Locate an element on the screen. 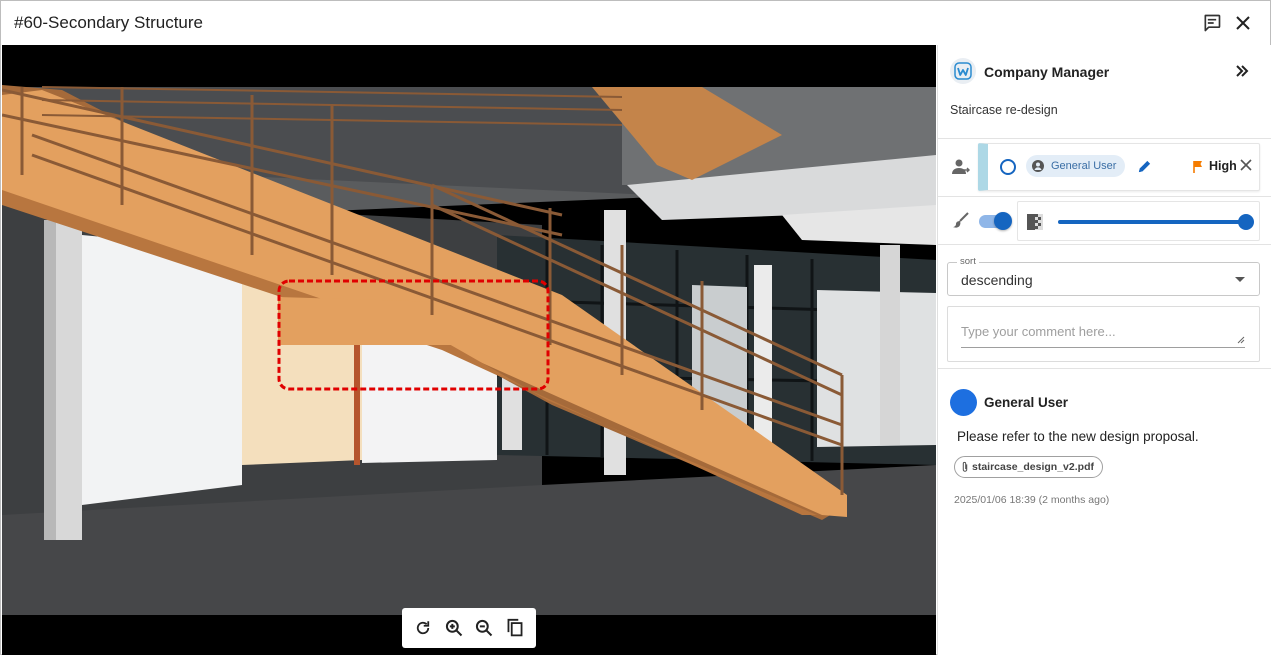  markup-visibility-toggle is located at coordinates (996, 221).